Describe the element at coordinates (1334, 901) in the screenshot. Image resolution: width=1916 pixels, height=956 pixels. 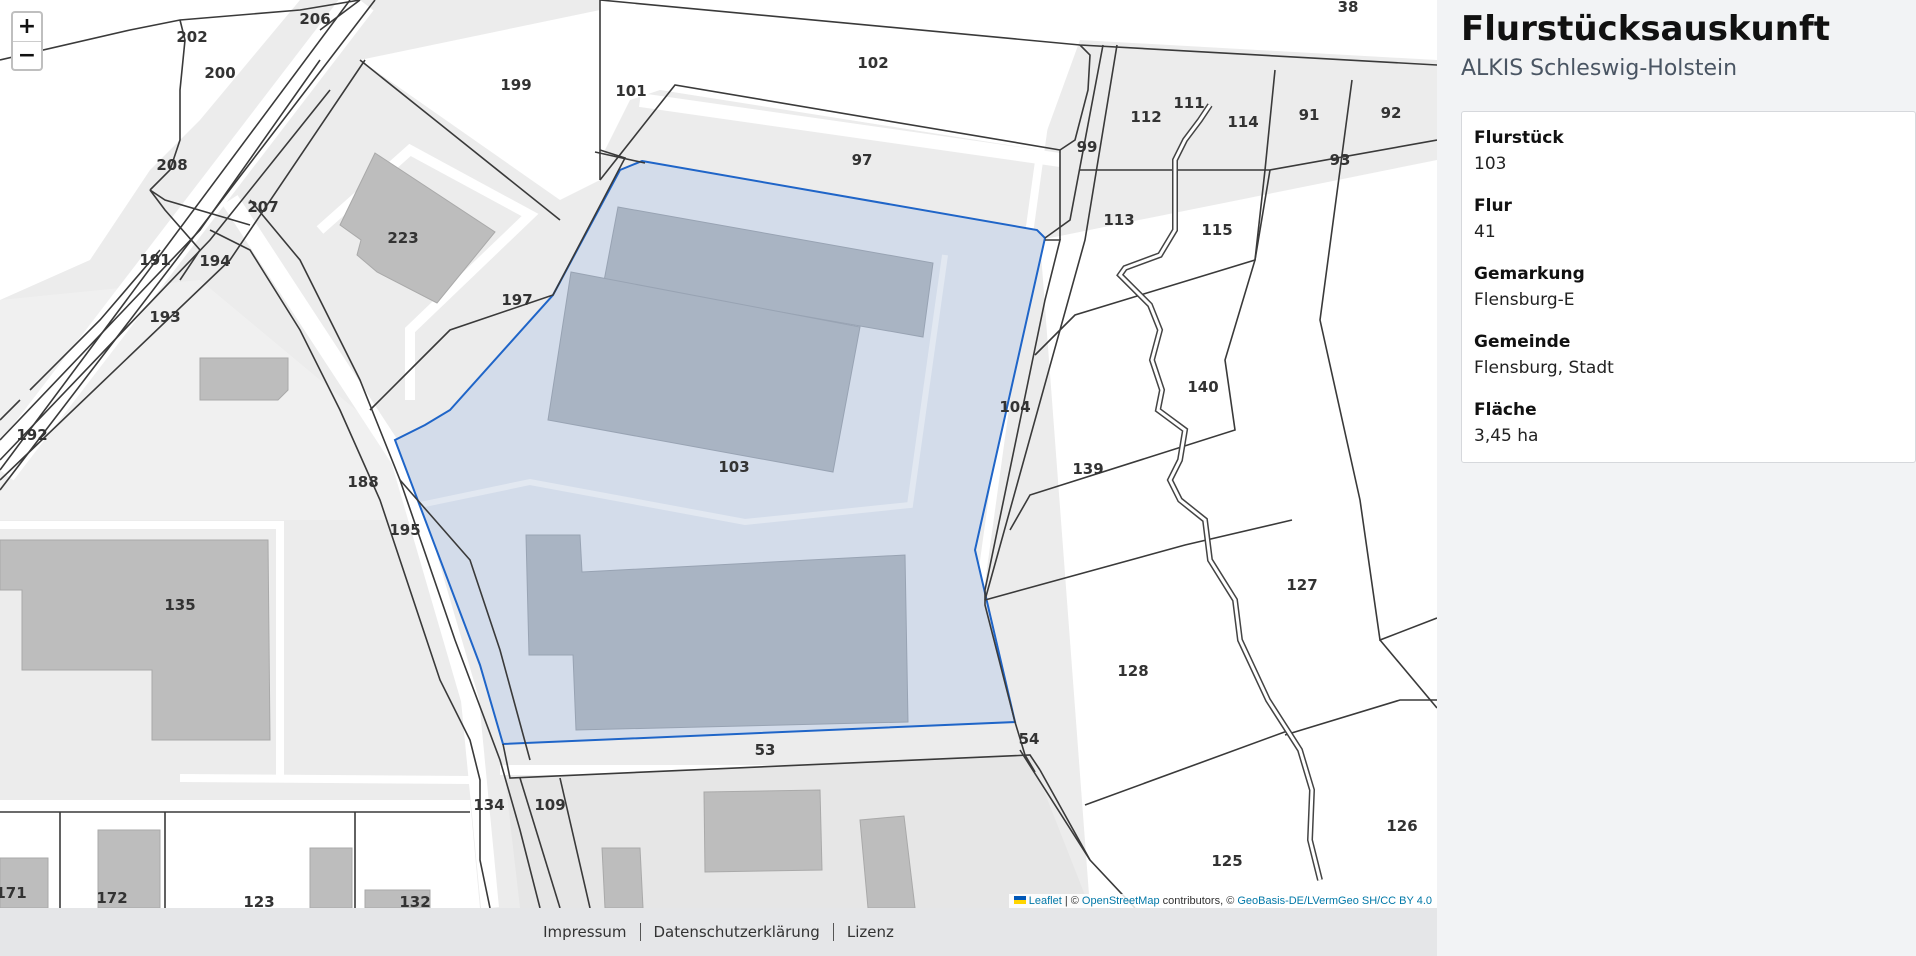
I see `geobasis-link: GeoBasis-DE/LVermGeo SH/CC BY 4.0` at that location.